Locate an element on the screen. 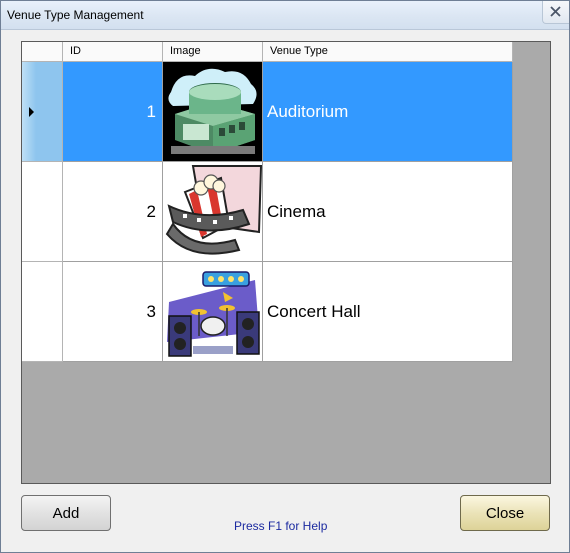 This screenshot has height=553, width=570. concert-hall-stage-icon is located at coordinates (212, 311).